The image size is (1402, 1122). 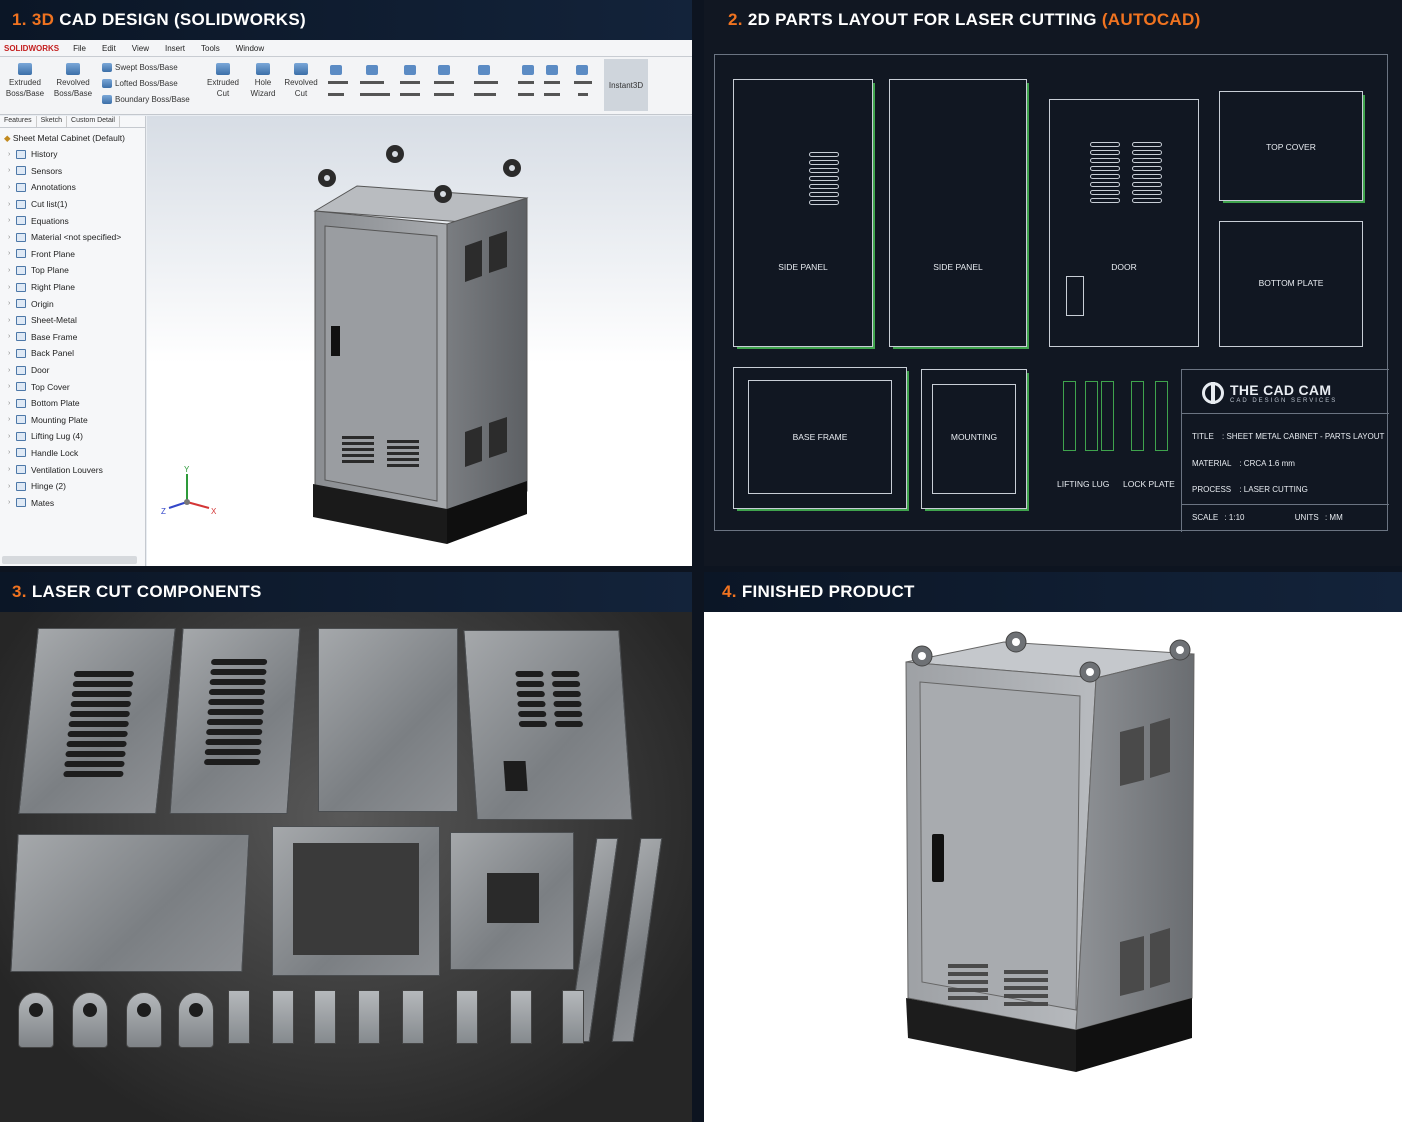 I want to click on tree-item: › Ventilation Louvers, so click(x=72, y=469).